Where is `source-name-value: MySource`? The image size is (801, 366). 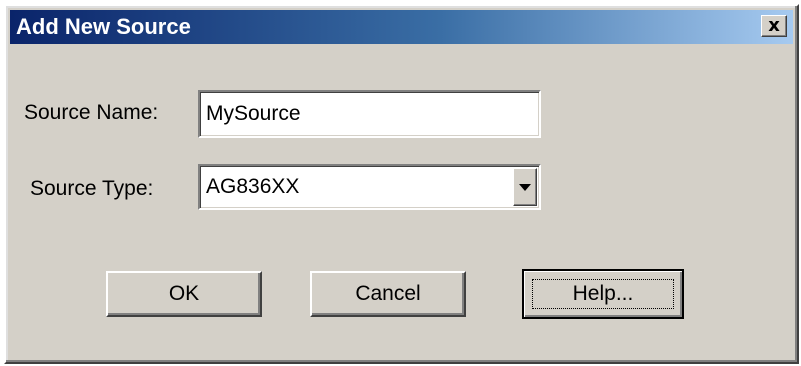
source-name-value: MySource is located at coordinates (253, 113).